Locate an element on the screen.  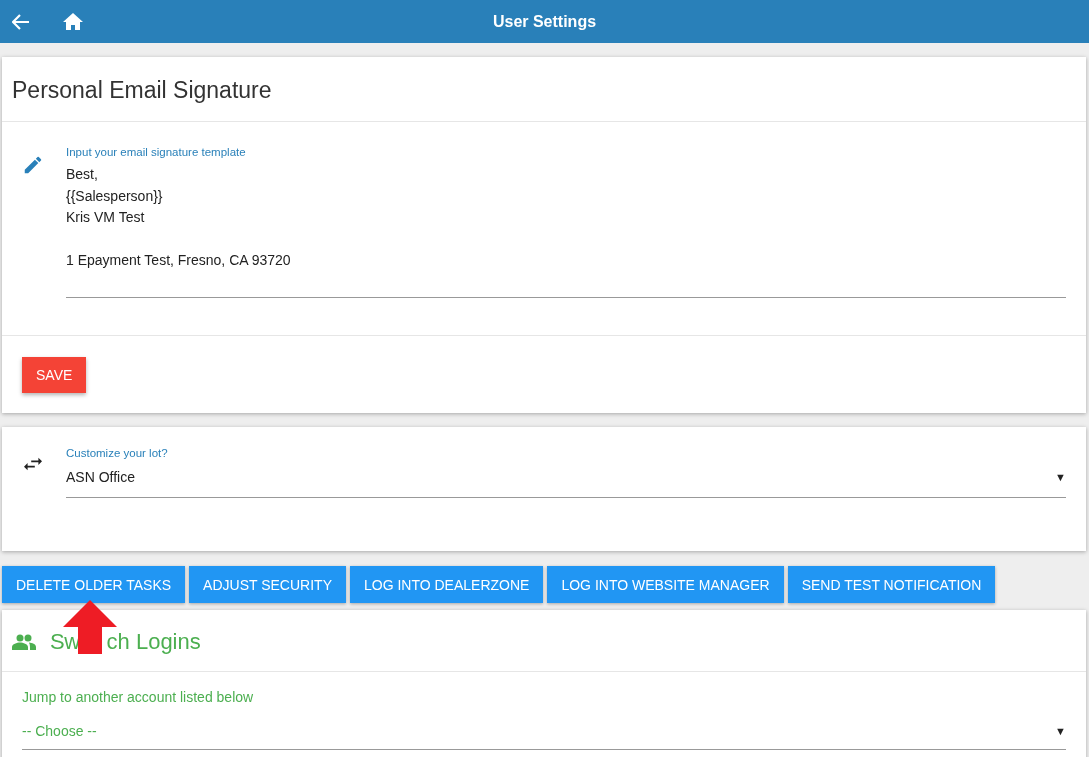
action-button: LOG INTO WEBSITE MANAGER is located at coordinates (665, 584).